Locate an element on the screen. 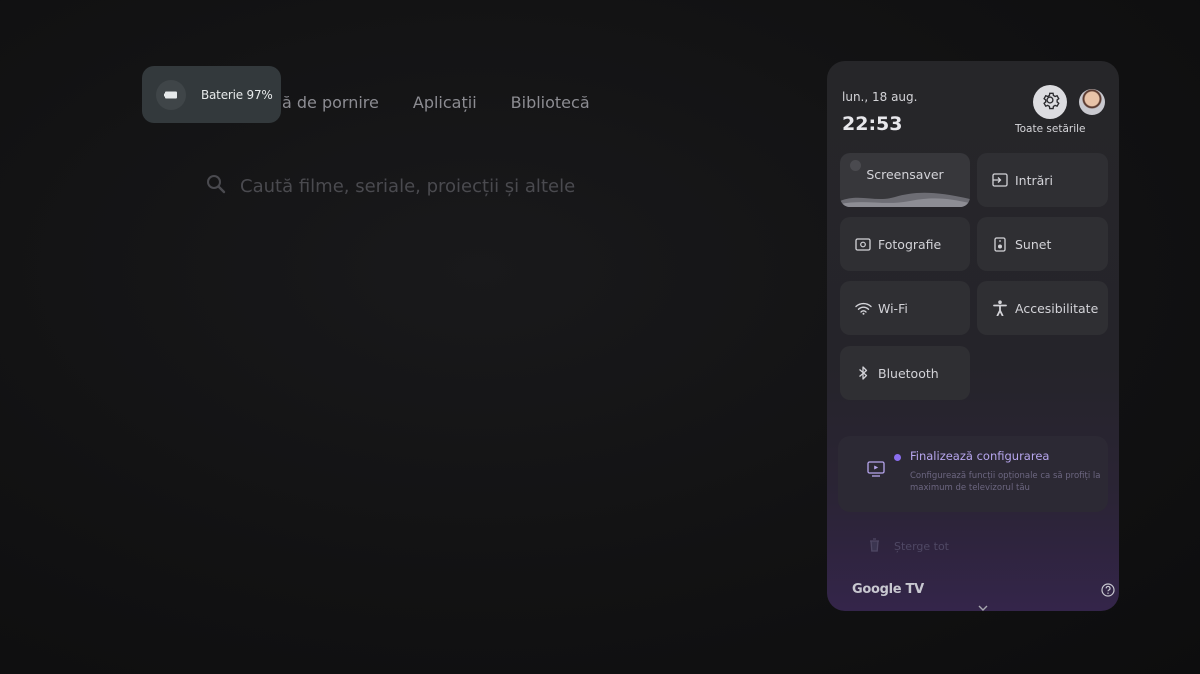 Image resolution: width=1200 pixels, height=674 pixels. settings-button is located at coordinates (1050, 102).